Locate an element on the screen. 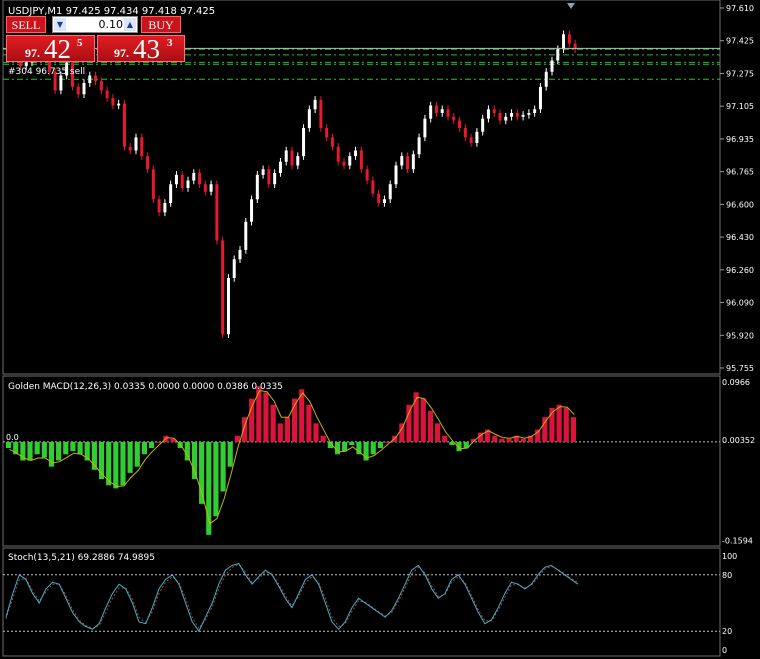 Image resolution: width=760 pixels, height=659 pixels. lot-size-input: ▼ 0.10 ▲ is located at coordinates (95, 24).